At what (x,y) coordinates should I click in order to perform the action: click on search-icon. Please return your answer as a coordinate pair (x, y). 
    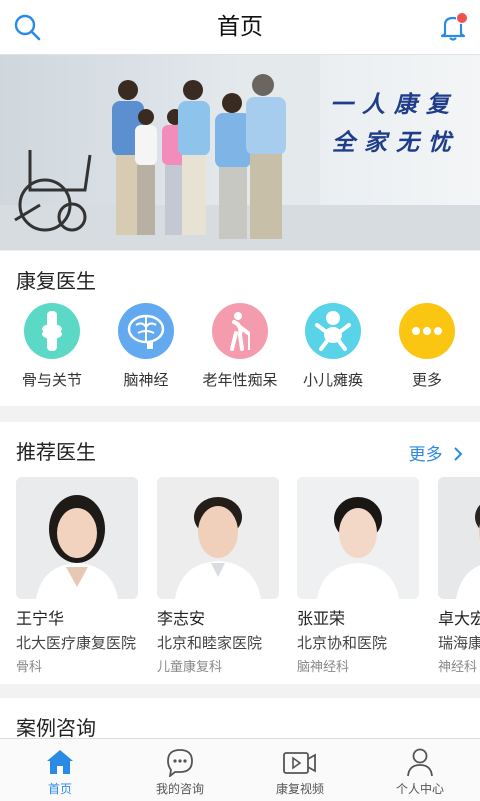
    Looking at the image, I should click on (27, 27).